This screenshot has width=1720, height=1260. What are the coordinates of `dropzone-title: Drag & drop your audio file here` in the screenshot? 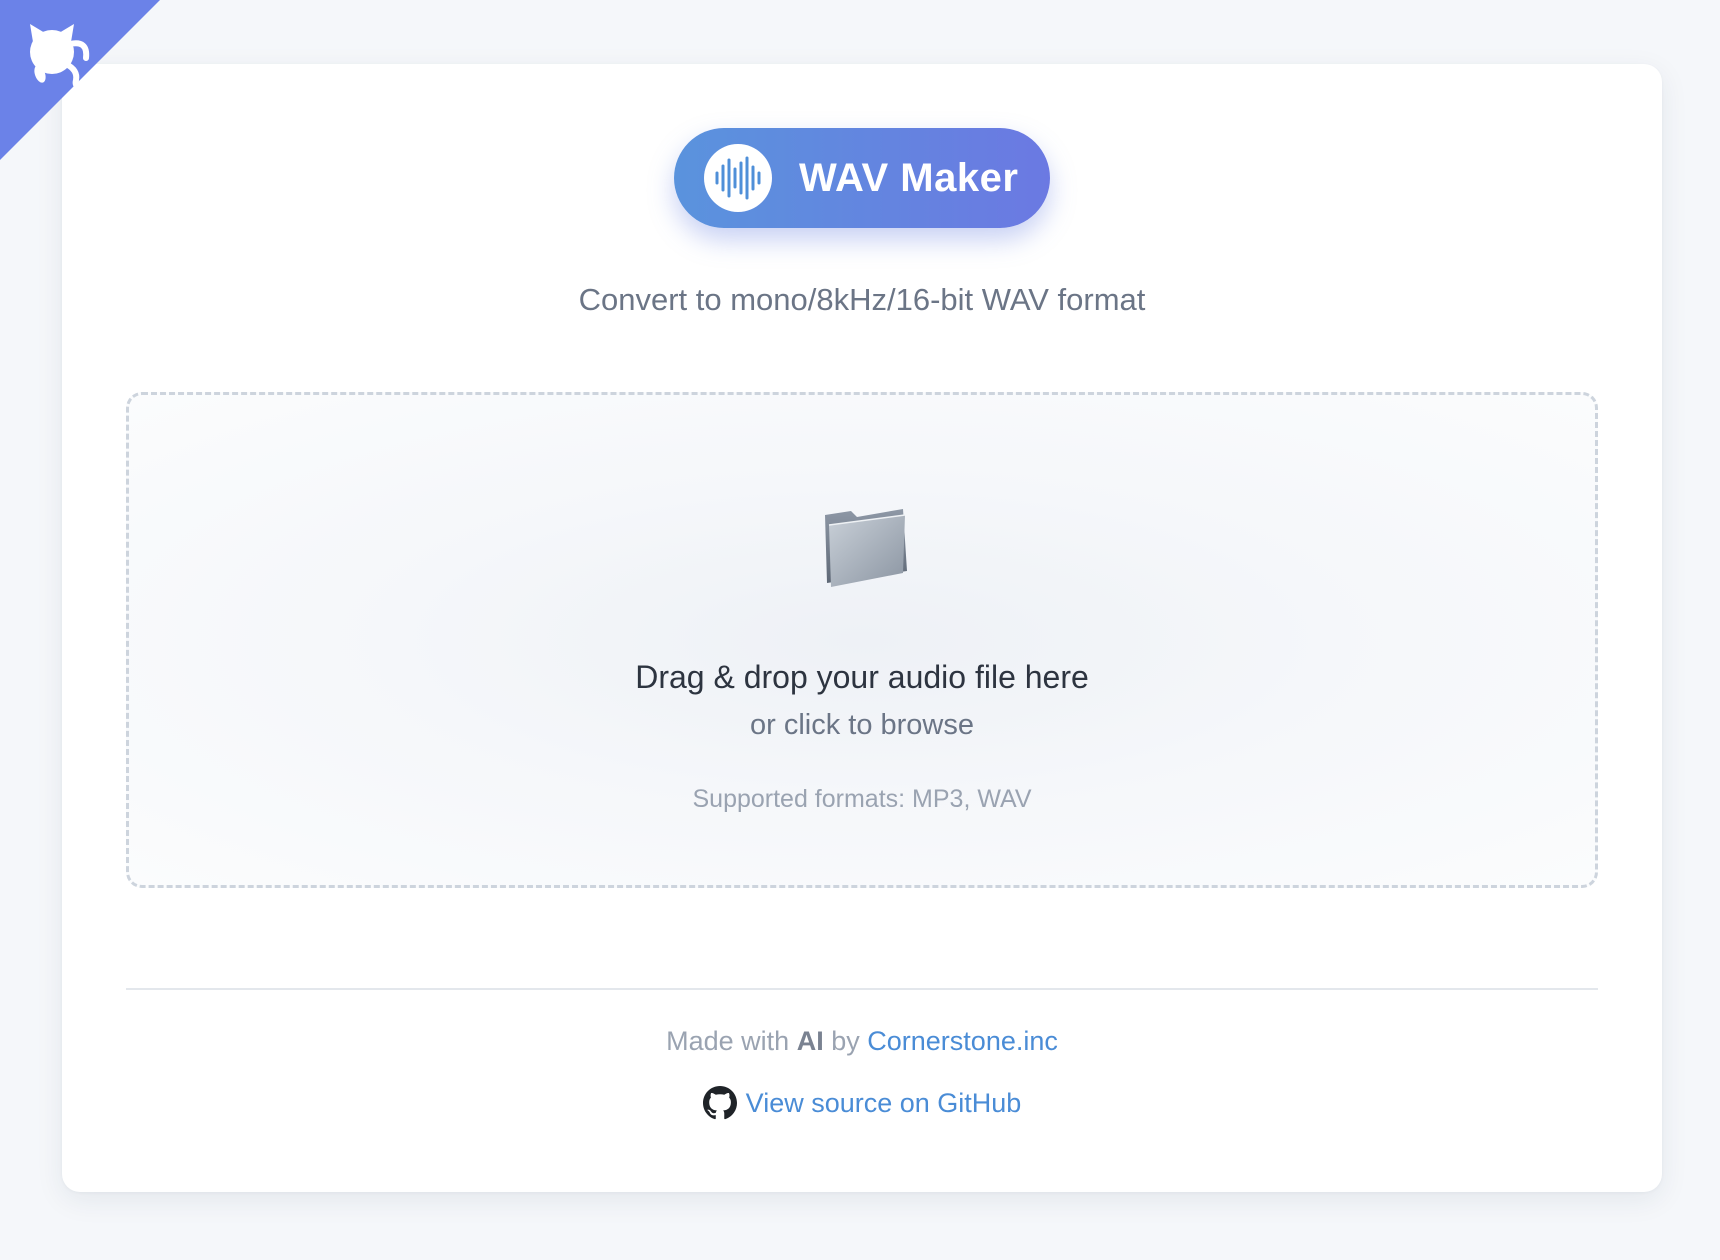 It's located at (862, 677).